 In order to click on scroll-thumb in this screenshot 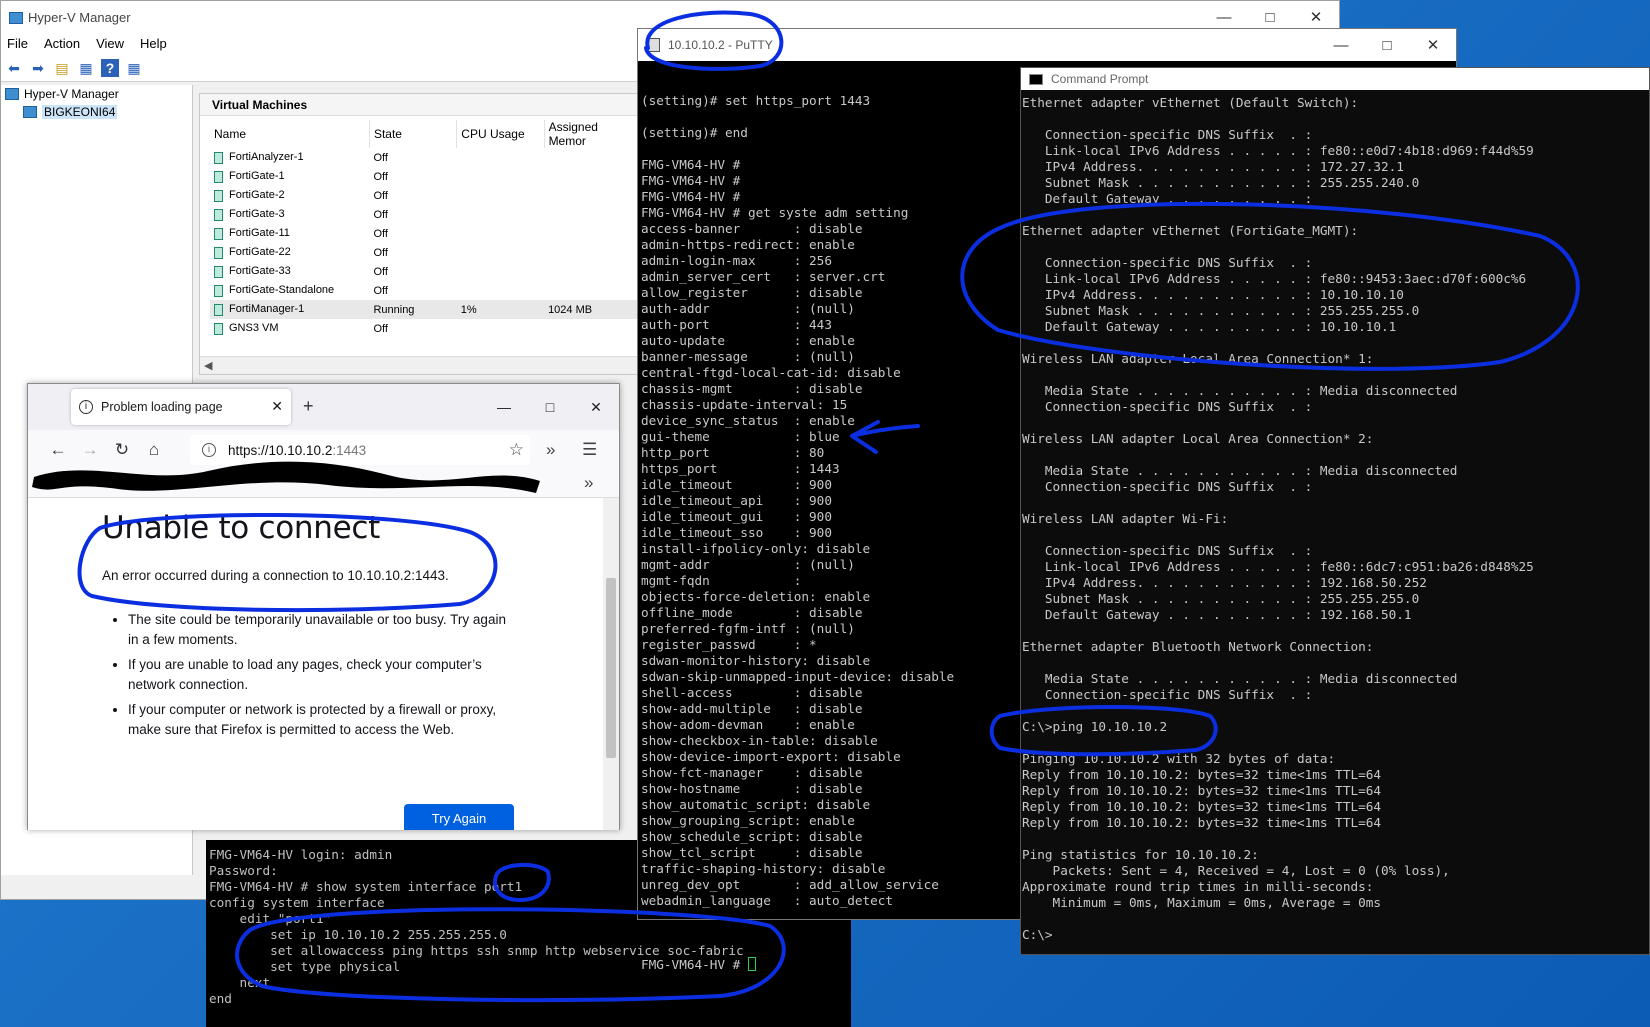, I will do `click(611, 668)`.